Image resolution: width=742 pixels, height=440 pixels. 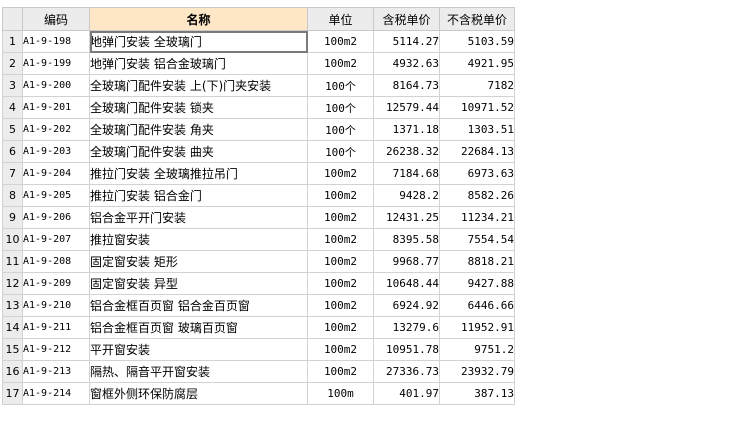 I want to click on row-number: 2, so click(x=12, y=63).